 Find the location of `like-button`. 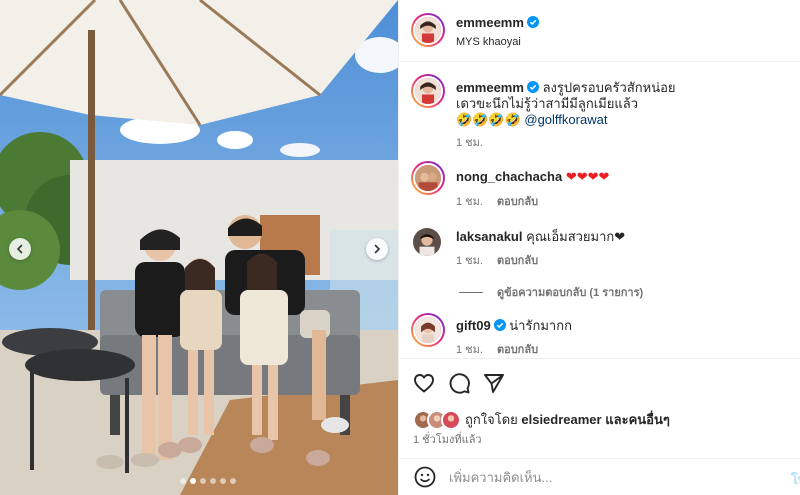

like-button is located at coordinates (424, 383).